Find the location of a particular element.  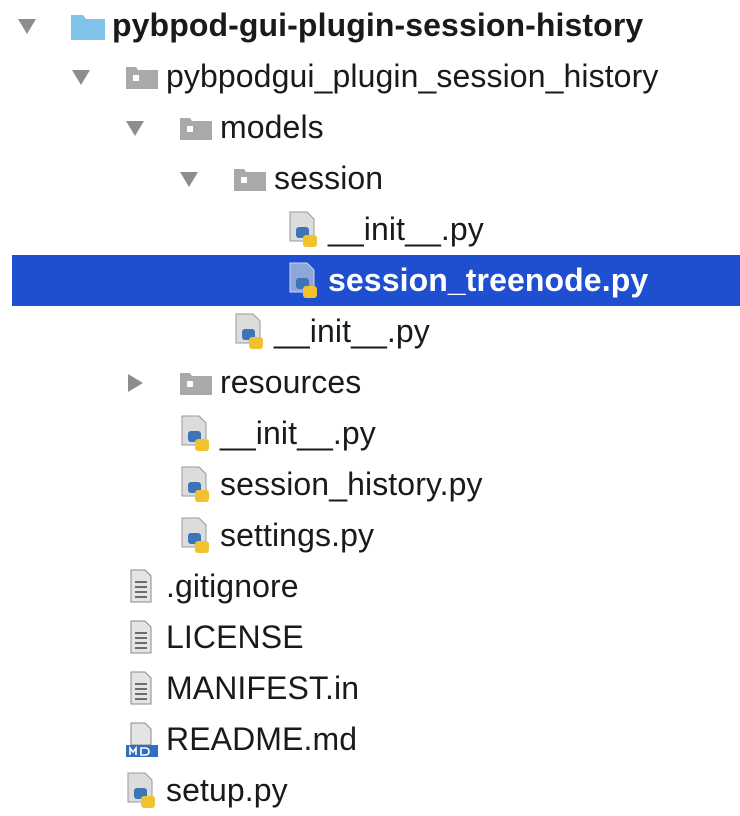

tree-item-project-root: pybpod-gui-plugin-session-history is located at coordinates (370, 25).